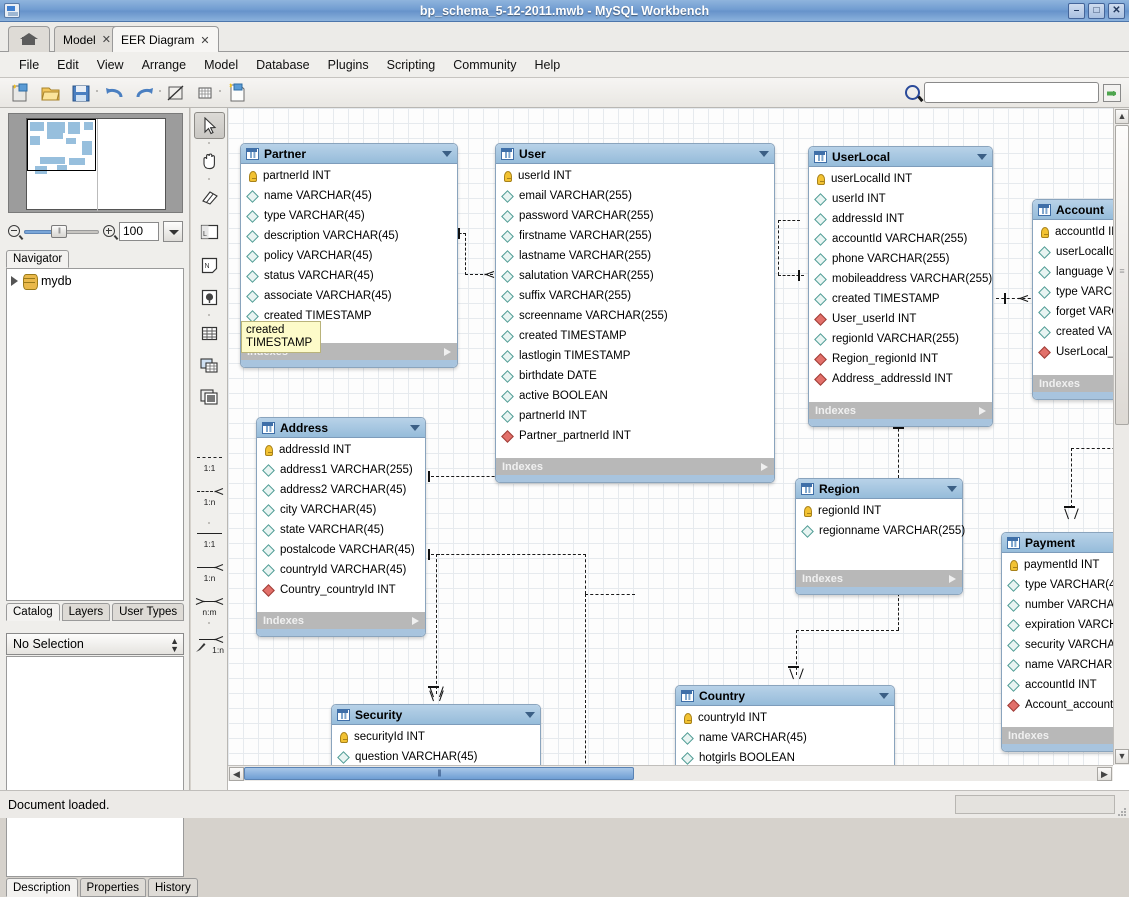 This screenshot has height=897, width=1129. What do you see at coordinates (411, 65) in the screenshot?
I see `menu-scripting: Scripting` at bounding box center [411, 65].